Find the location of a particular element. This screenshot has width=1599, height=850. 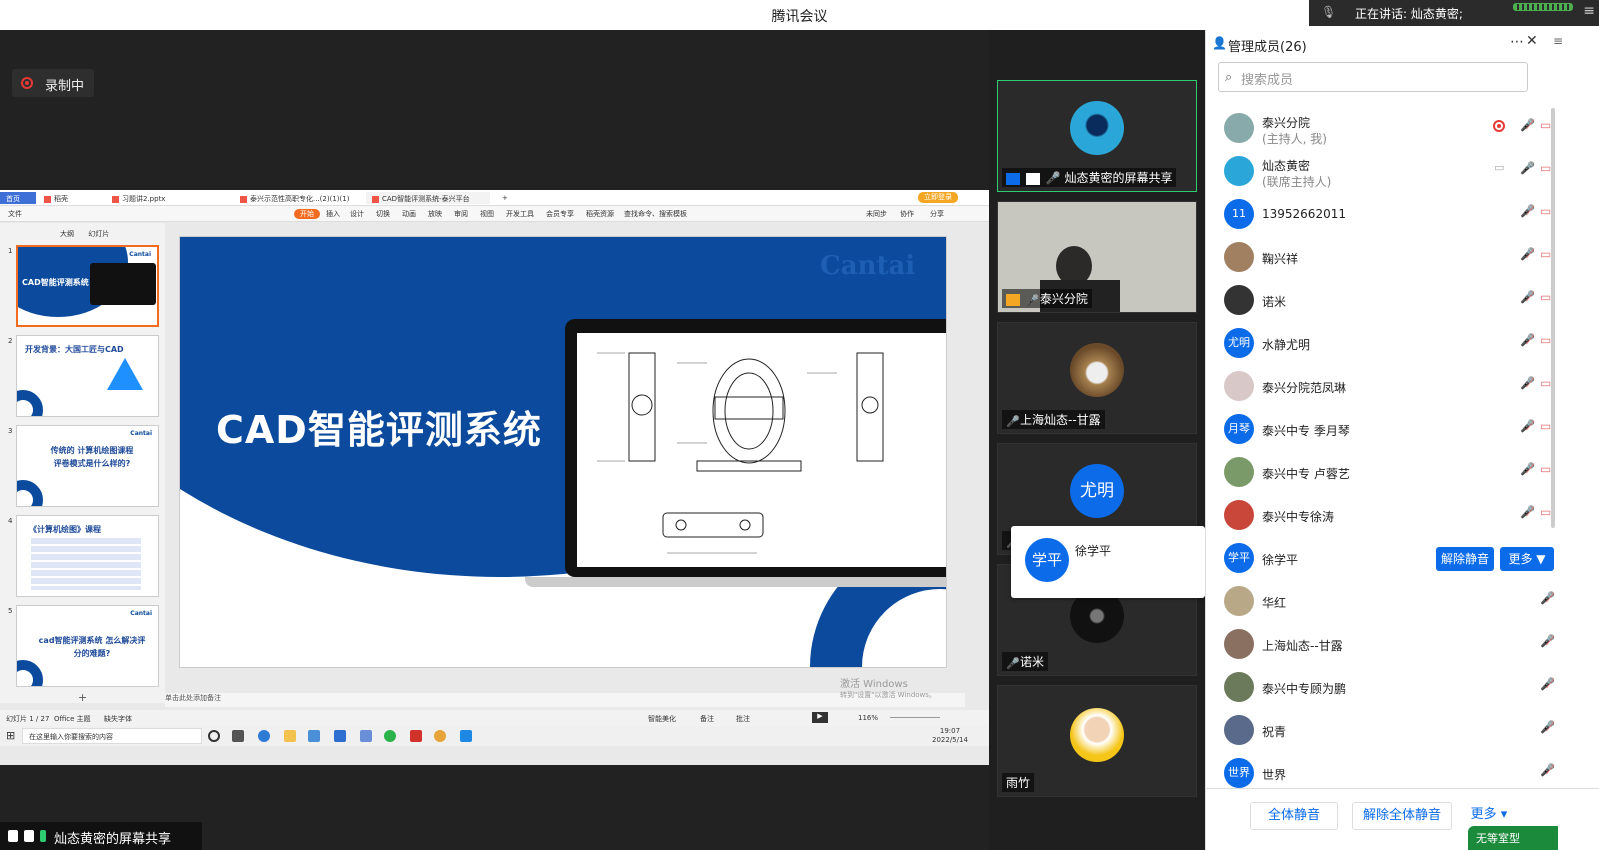

tab-ppt-active: CAD智能评测系统-泰兴平台 is located at coordinates (428, 198).